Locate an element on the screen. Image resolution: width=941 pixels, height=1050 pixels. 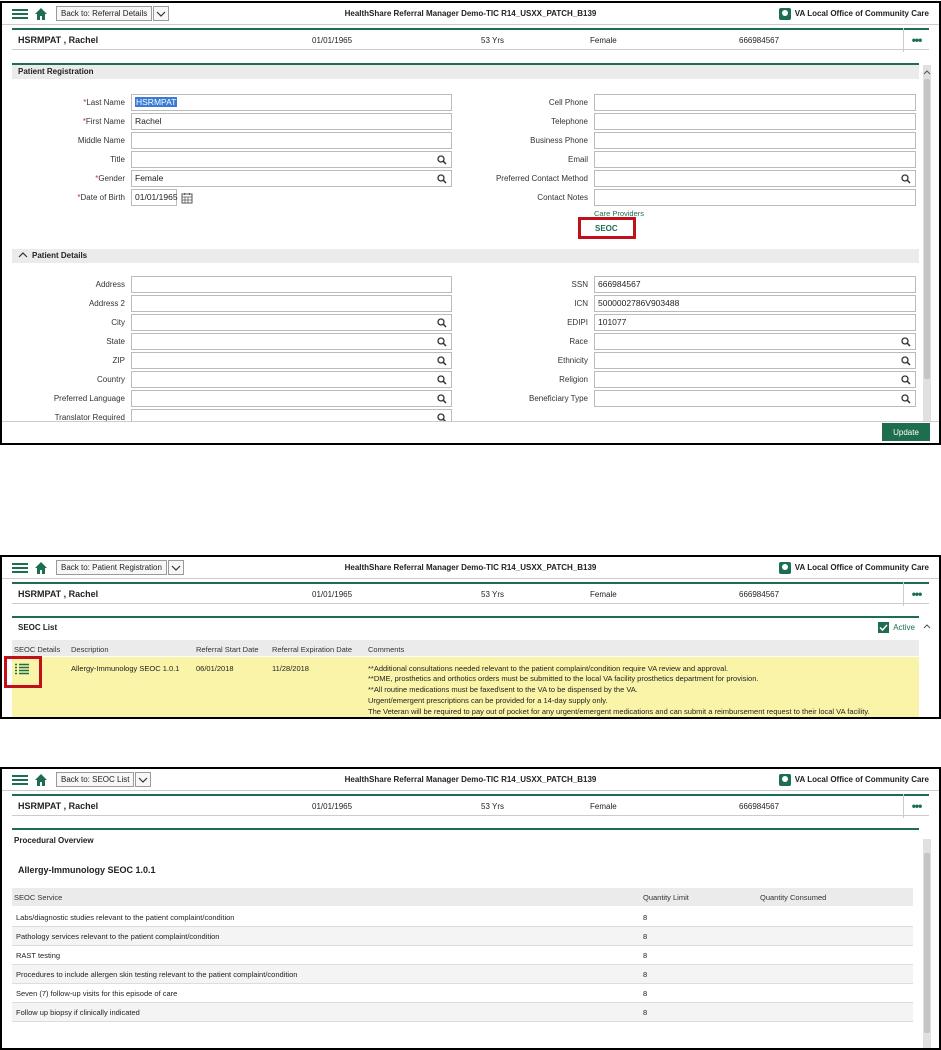
column-header: SEOC Details is located at coordinates (37, 649).